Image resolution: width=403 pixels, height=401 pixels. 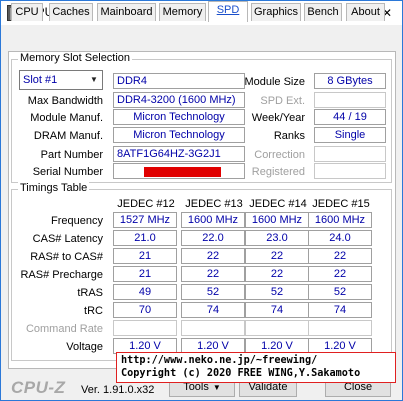 I want to click on serial-number-redaction, so click(x=182, y=172).